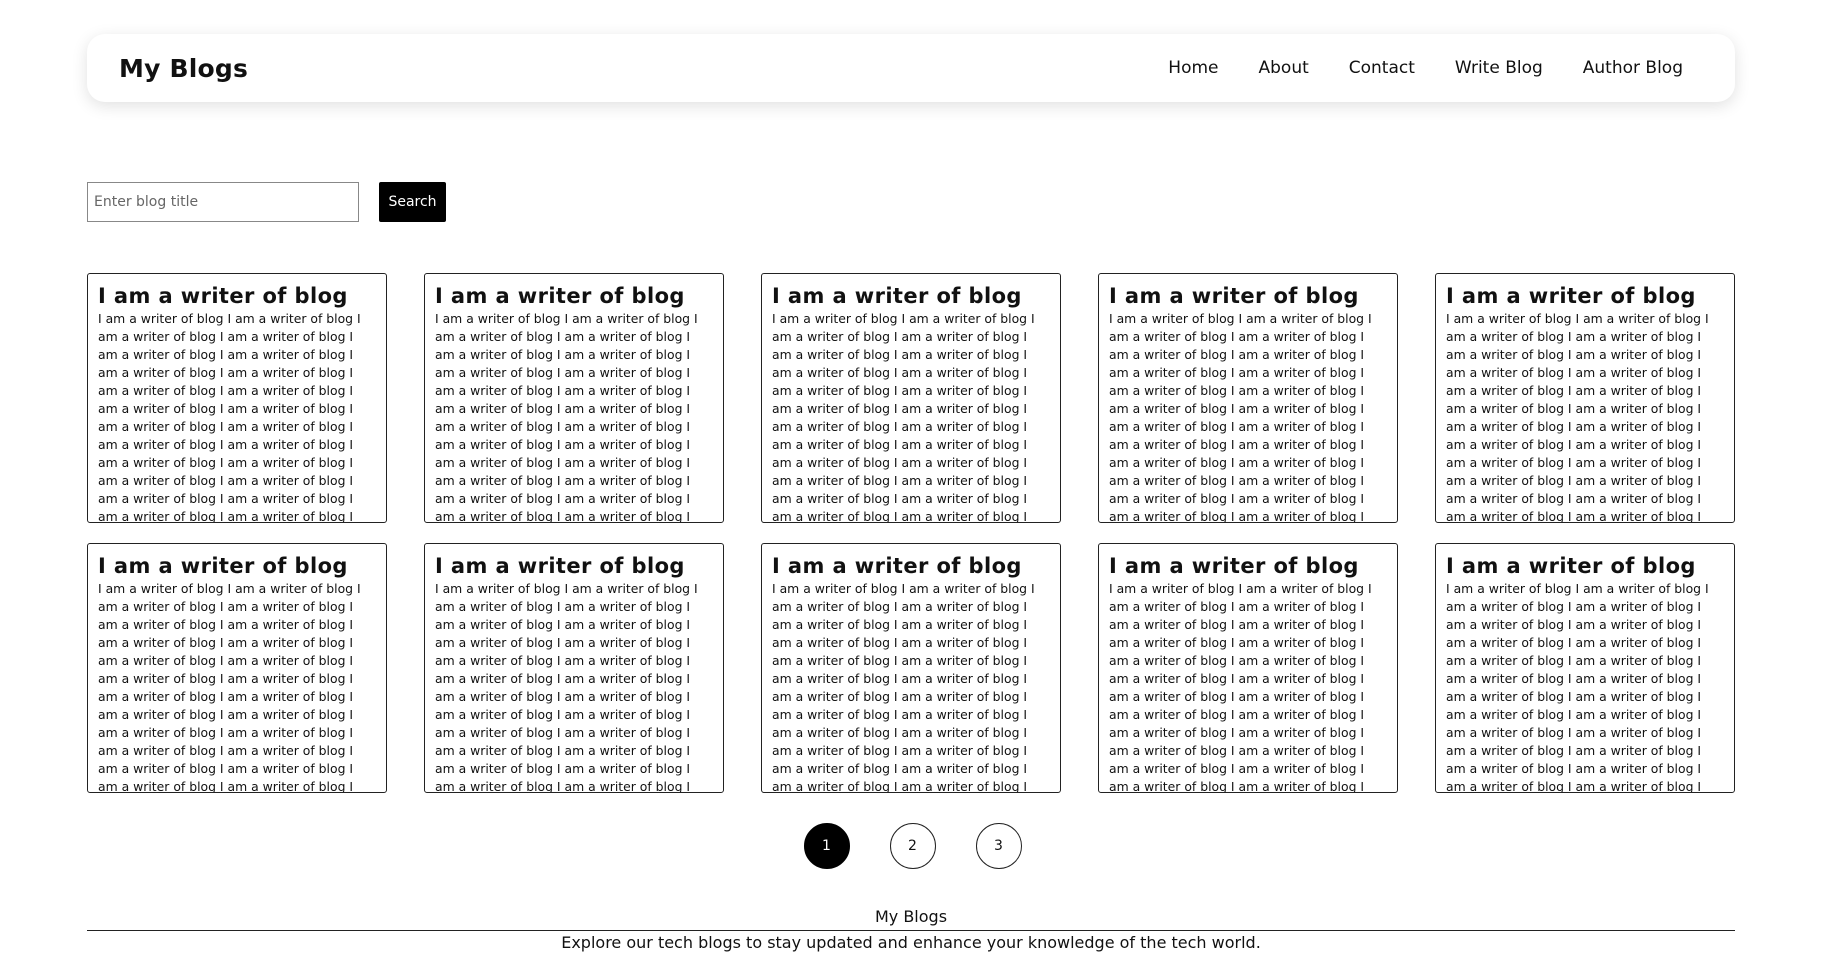  What do you see at coordinates (826, 846) in the screenshot?
I see `page-button-1: 1` at bounding box center [826, 846].